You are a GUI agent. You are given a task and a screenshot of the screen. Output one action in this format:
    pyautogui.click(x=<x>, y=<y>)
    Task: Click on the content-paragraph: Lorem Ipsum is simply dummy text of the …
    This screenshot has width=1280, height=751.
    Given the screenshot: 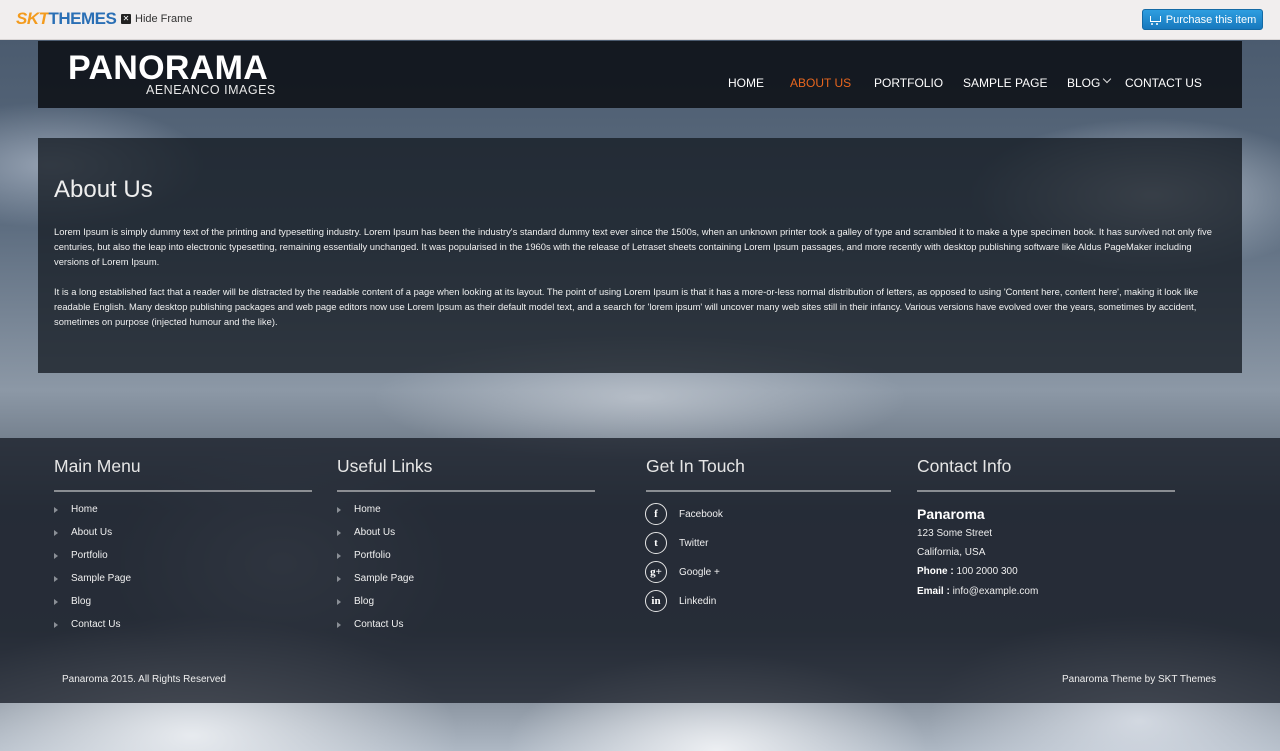 What is the action you would take?
    pyautogui.click(x=633, y=246)
    